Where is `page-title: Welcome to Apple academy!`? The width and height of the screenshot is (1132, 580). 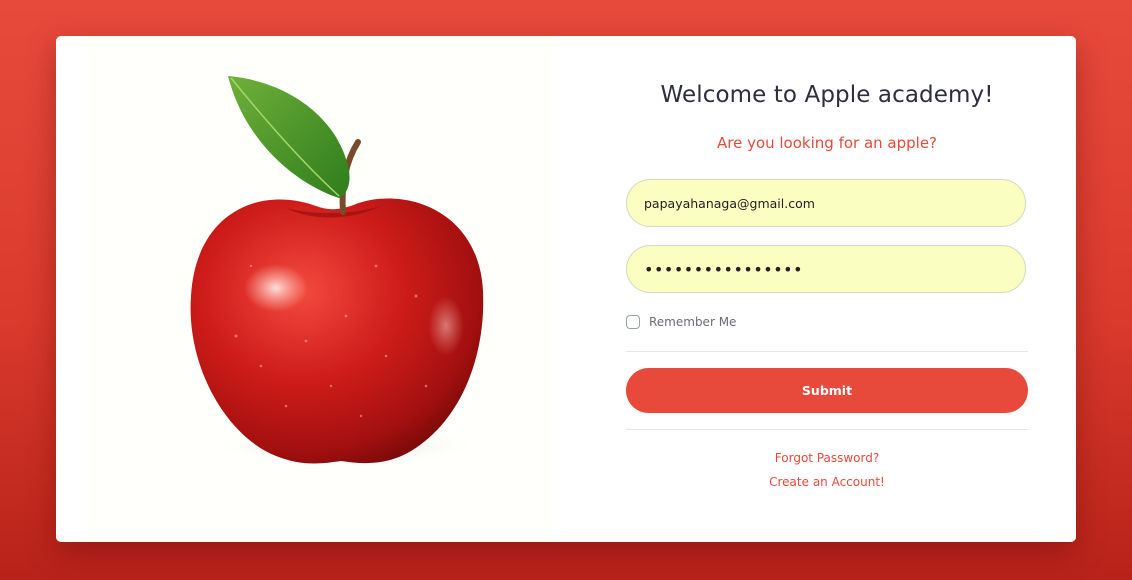 page-title: Welcome to Apple academy! is located at coordinates (827, 95).